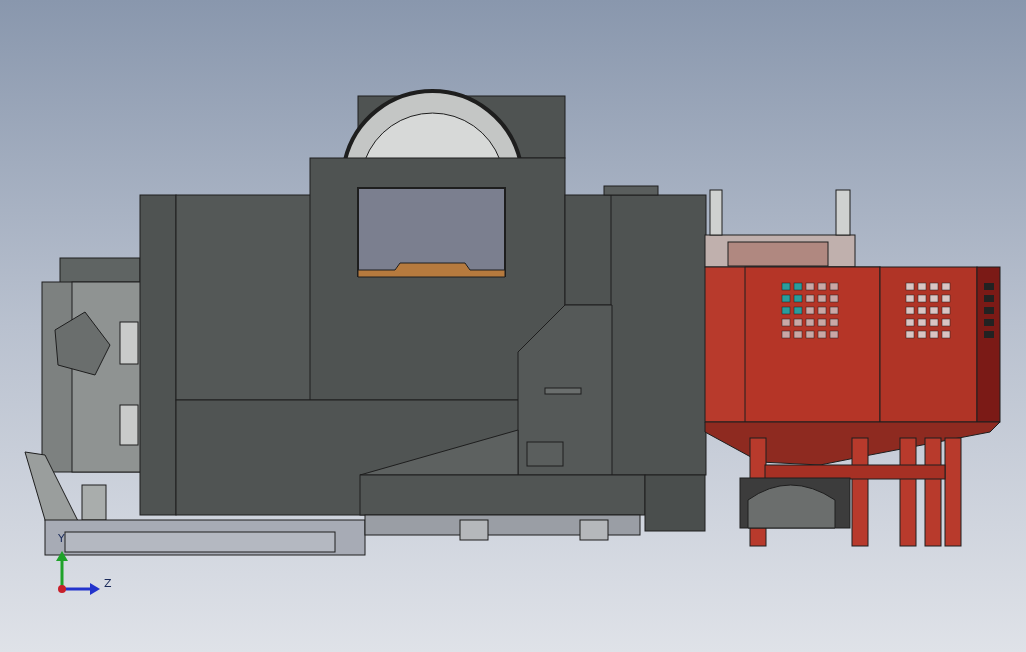  I want to click on origin-dot, so click(62, 589).